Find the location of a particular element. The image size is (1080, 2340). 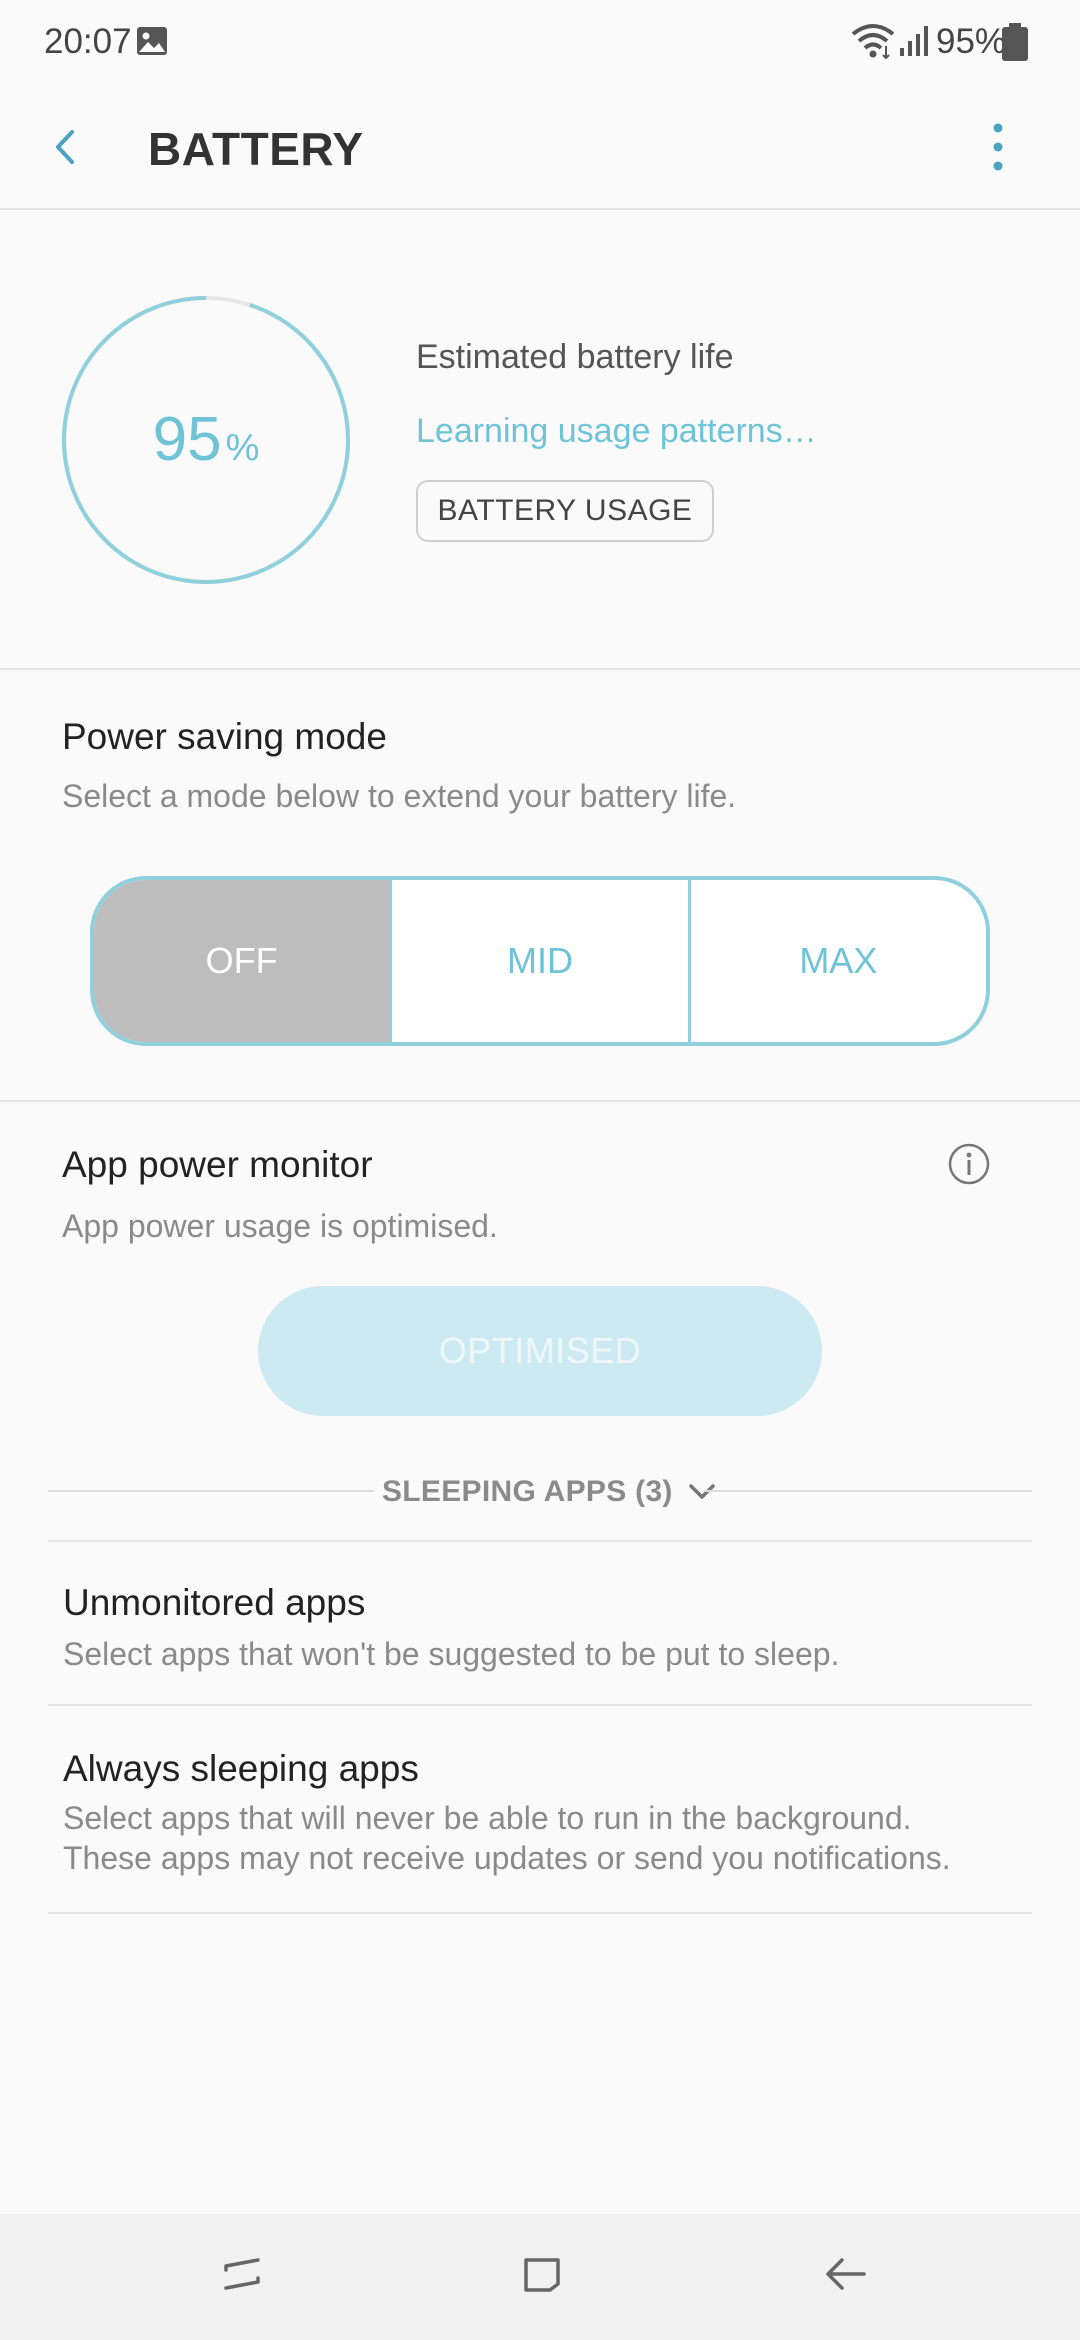

mode-mid-button: MID is located at coordinates (538, 961).